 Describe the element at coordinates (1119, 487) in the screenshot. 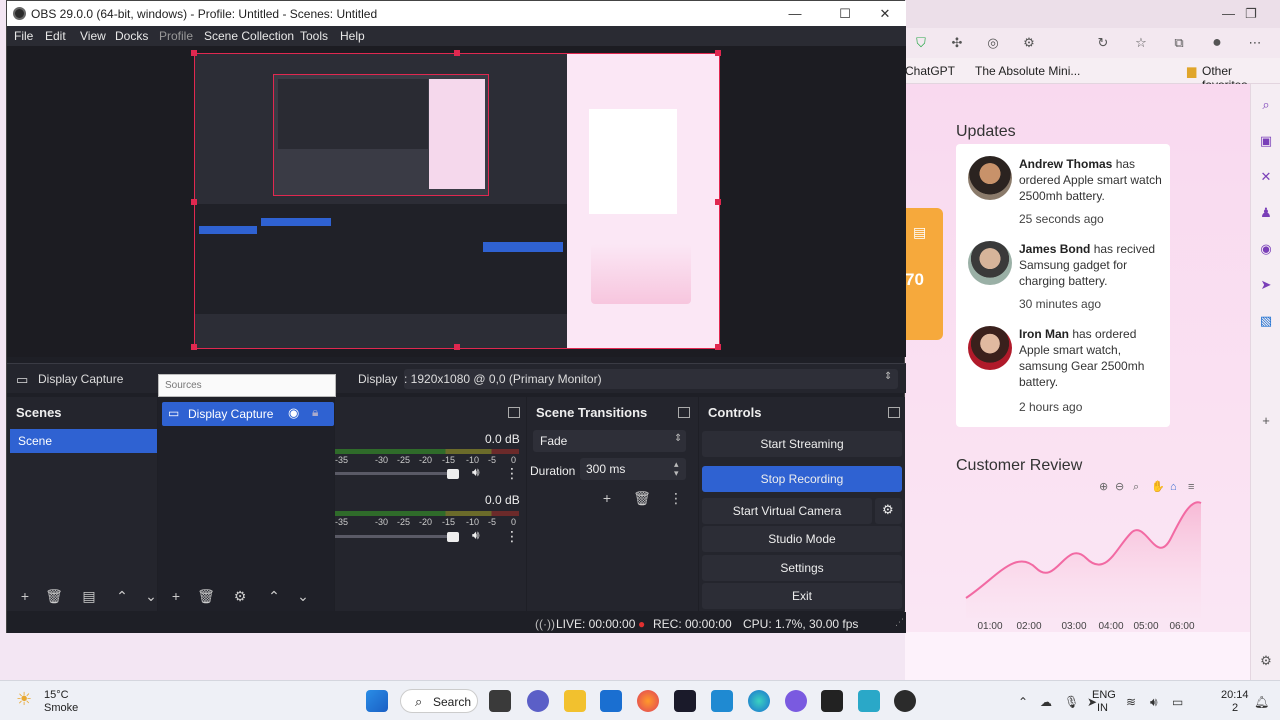

I see `zoom-out-icon: ⊖` at that location.